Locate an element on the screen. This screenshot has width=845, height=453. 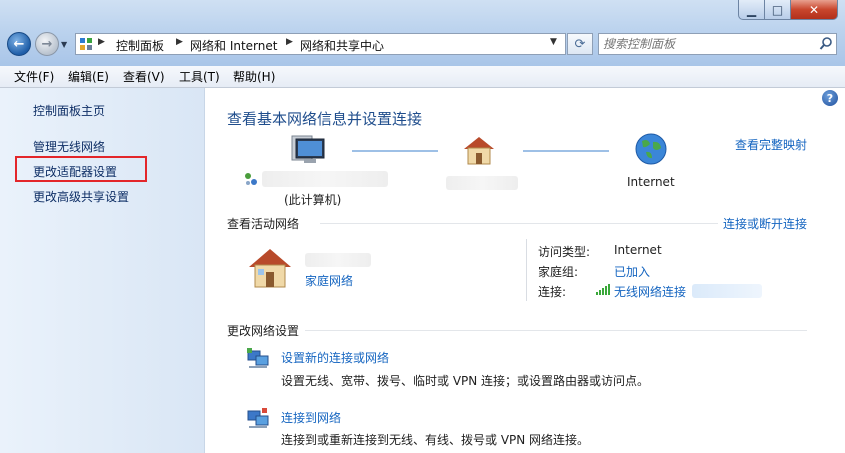
menu-tools: 工具(T) is located at coordinates (199, 76).